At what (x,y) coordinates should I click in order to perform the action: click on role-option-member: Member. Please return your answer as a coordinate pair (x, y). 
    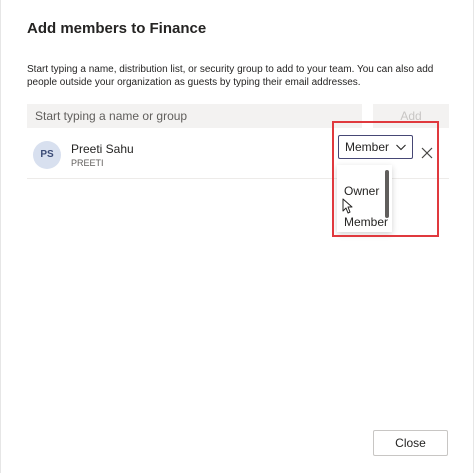
    Looking at the image, I should click on (366, 222).